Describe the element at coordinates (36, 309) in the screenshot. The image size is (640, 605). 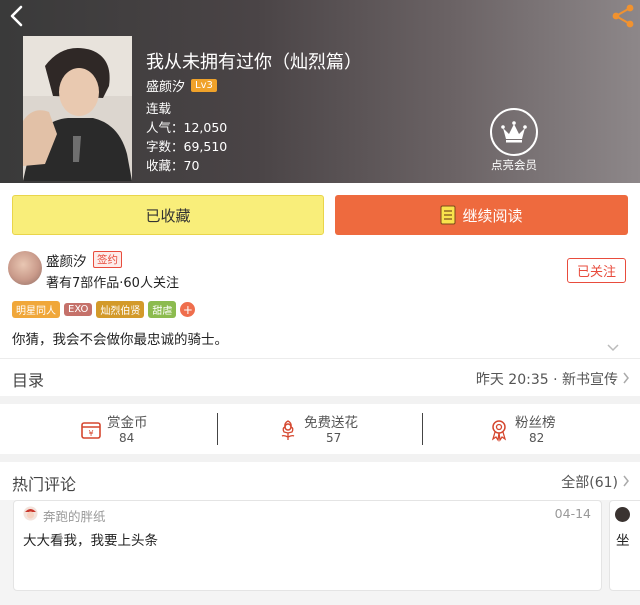
I see `tag-chip: 明星同人` at that location.